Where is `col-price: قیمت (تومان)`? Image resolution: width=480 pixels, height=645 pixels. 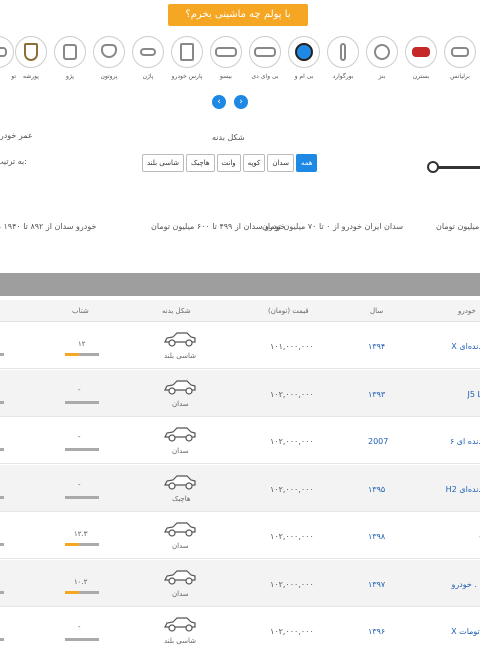
col-price: قیمت (تومان) is located at coordinates (288, 311).